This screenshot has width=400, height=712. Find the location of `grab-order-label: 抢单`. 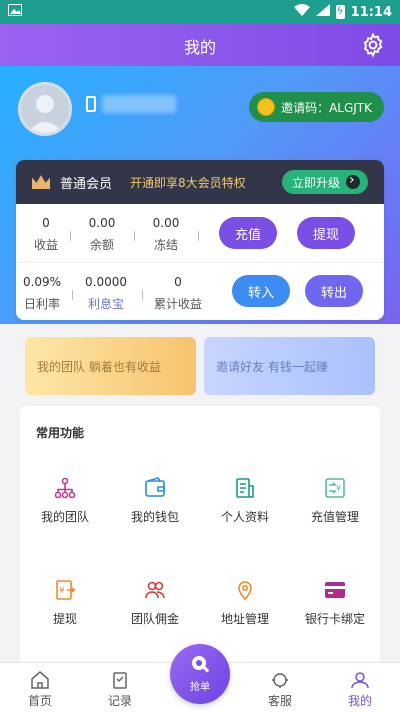

grab-order-label: 抢单 is located at coordinates (200, 687).